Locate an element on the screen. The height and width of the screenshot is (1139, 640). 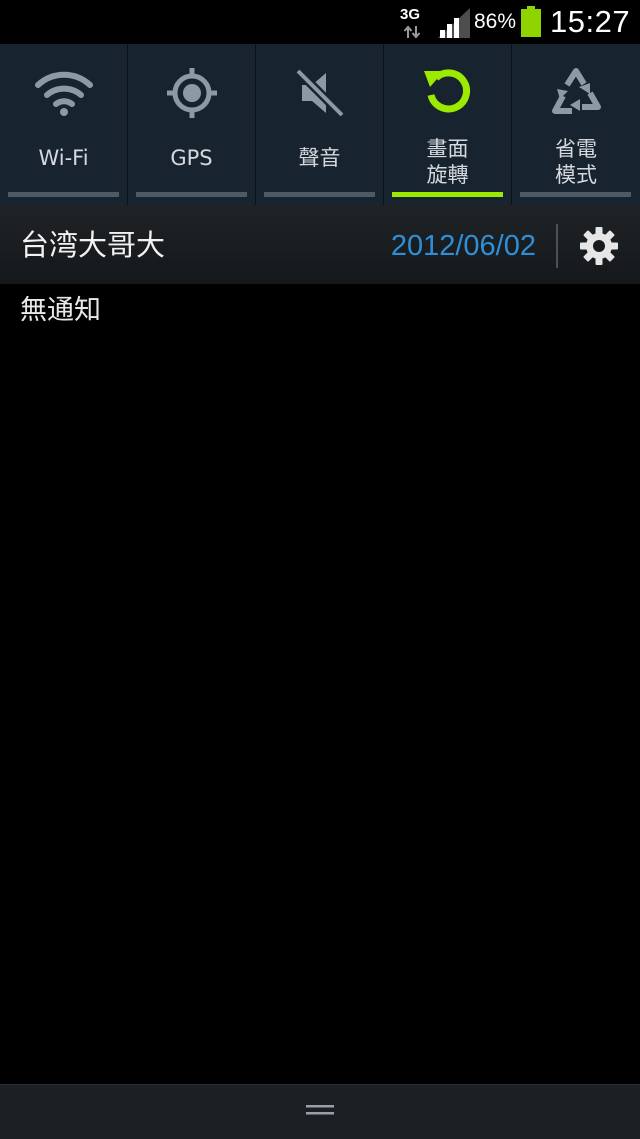
settings-button is located at coordinates (599, 246).